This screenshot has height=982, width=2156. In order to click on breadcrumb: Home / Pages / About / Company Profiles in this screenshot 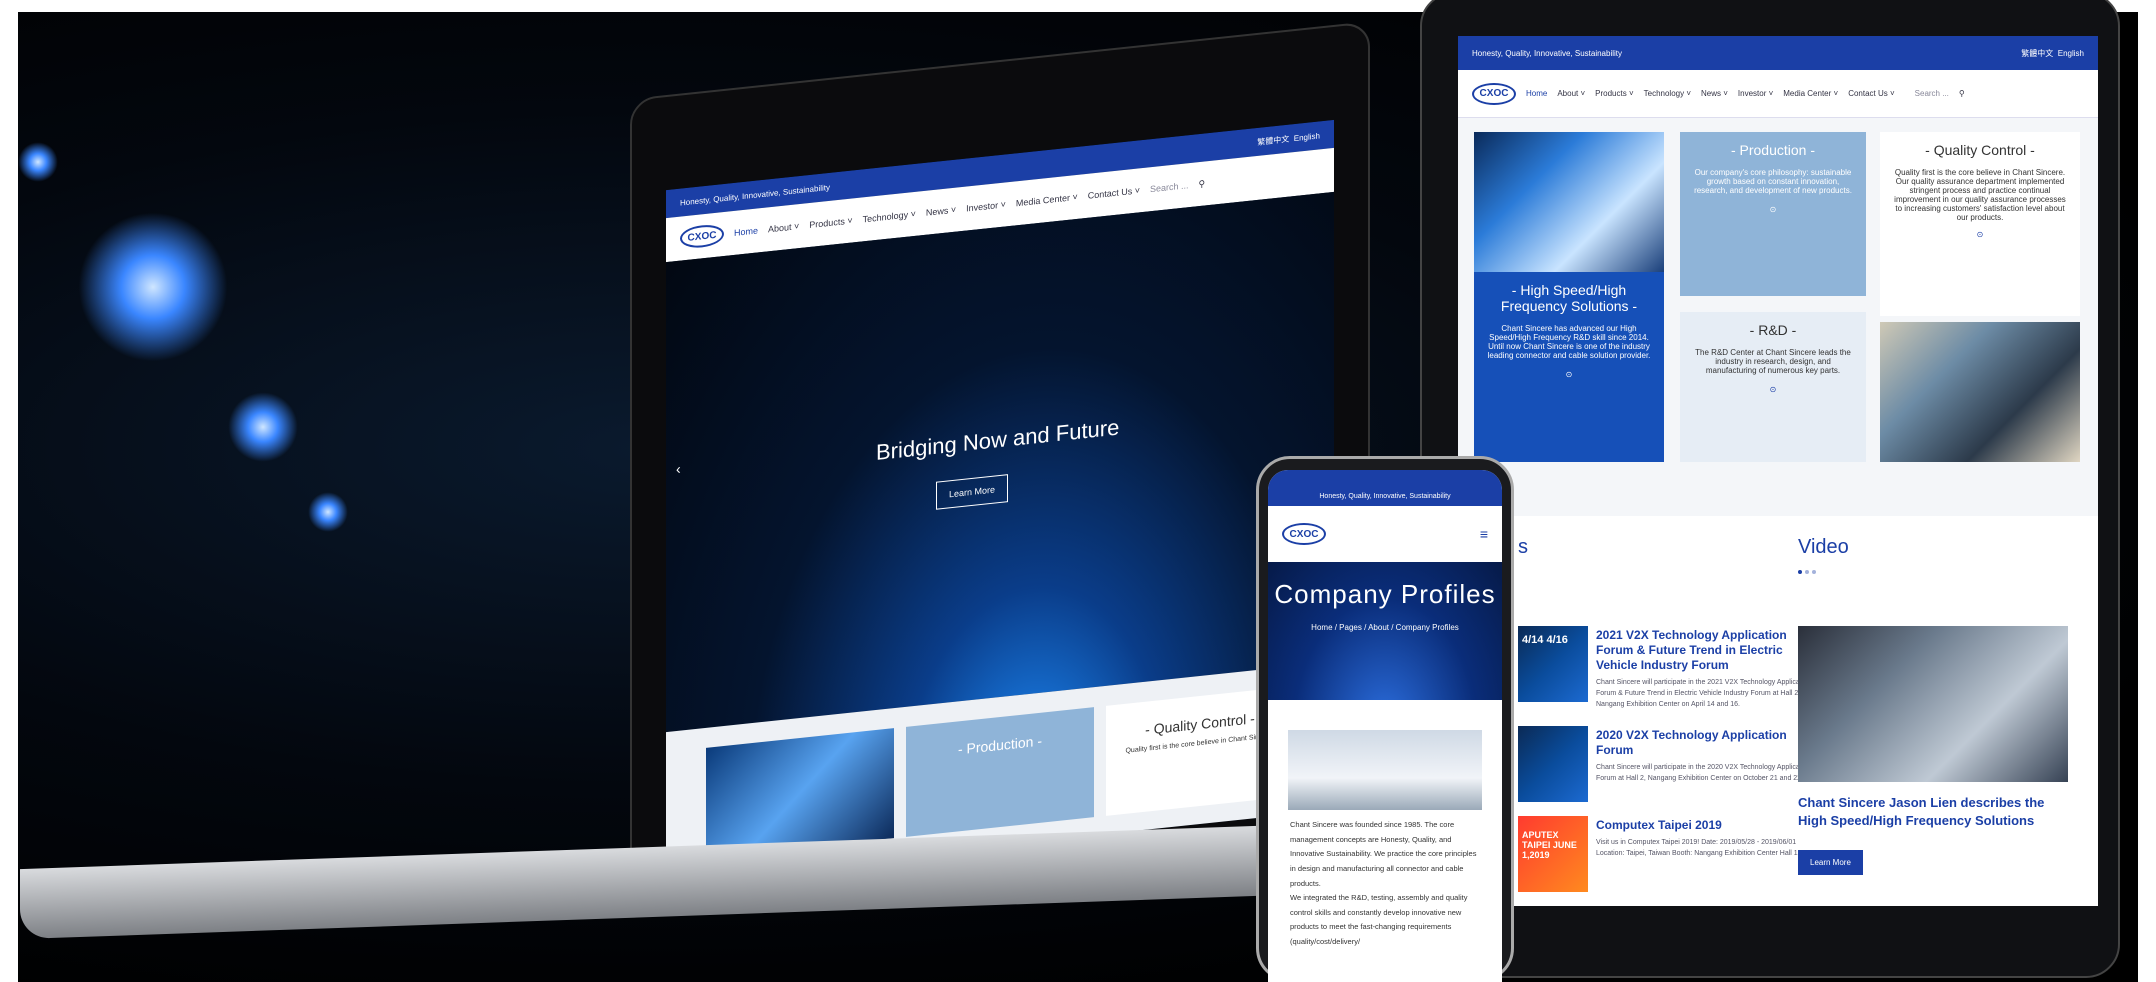, I will do `click(1385, 627)`.